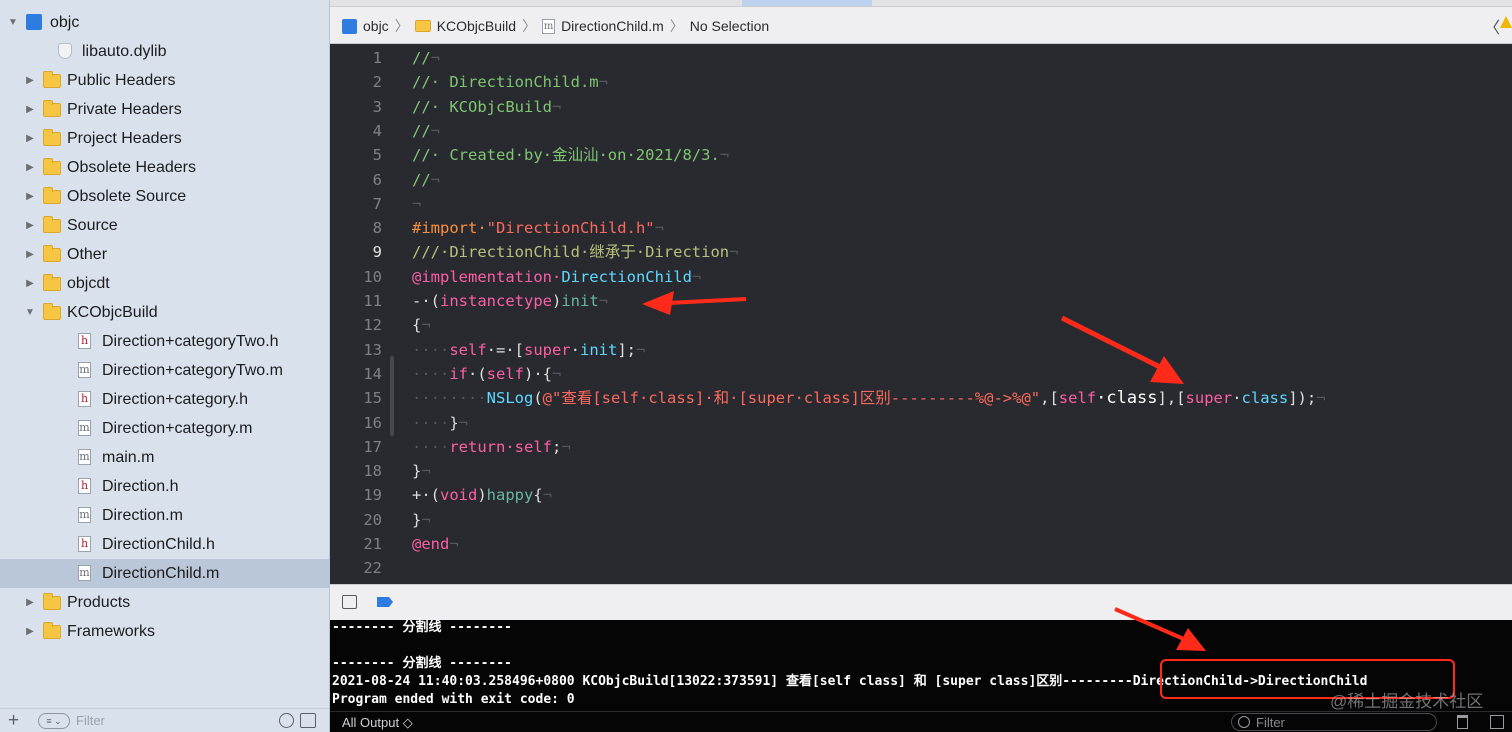 This screenshot has height=732, width=1512. Describe the element at coordinates (349, 602) in the screenshot. I see `hide-debug-area-icon` at that location.